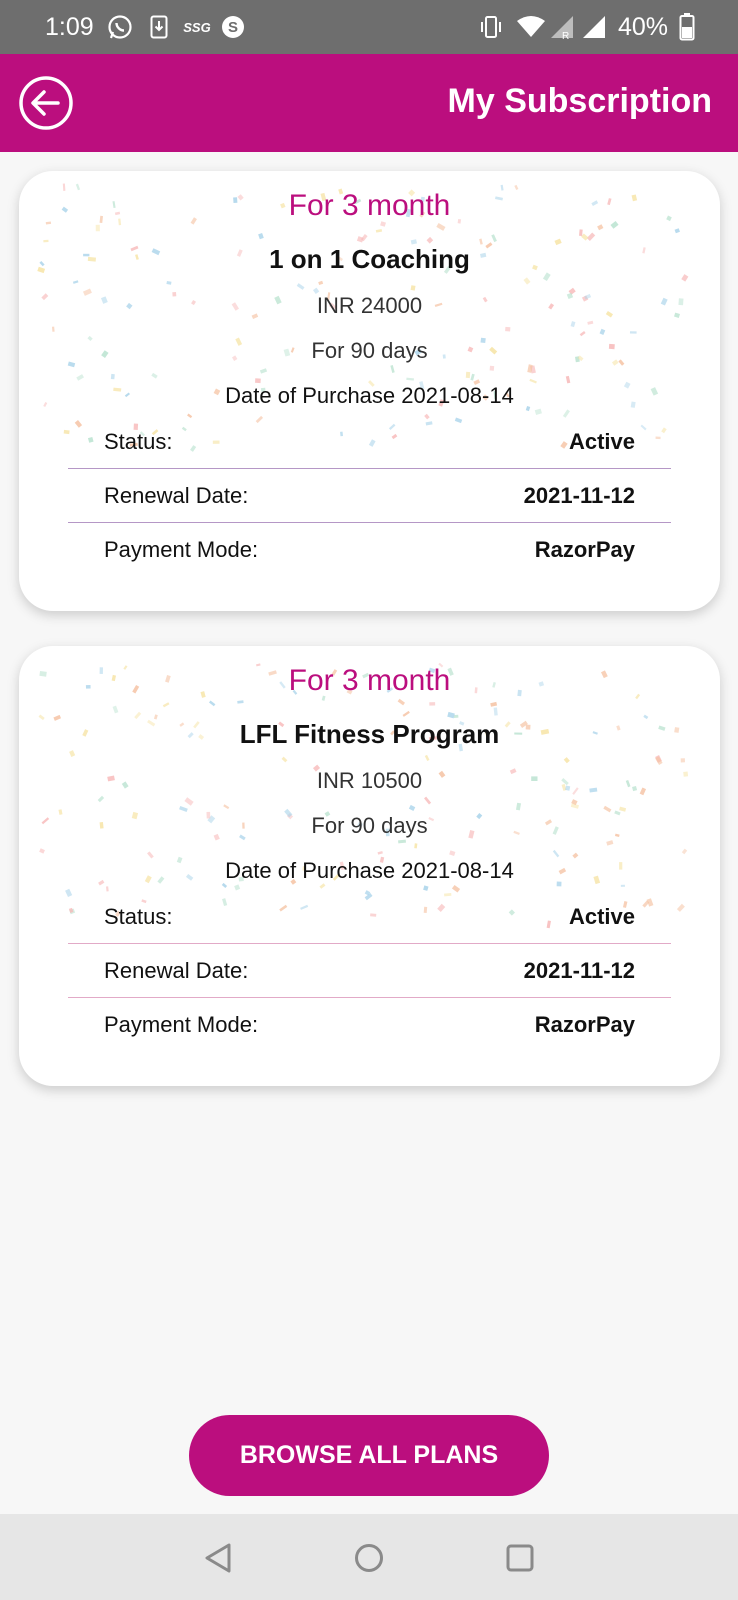  I want to click on download-icon, so click(159, 27).